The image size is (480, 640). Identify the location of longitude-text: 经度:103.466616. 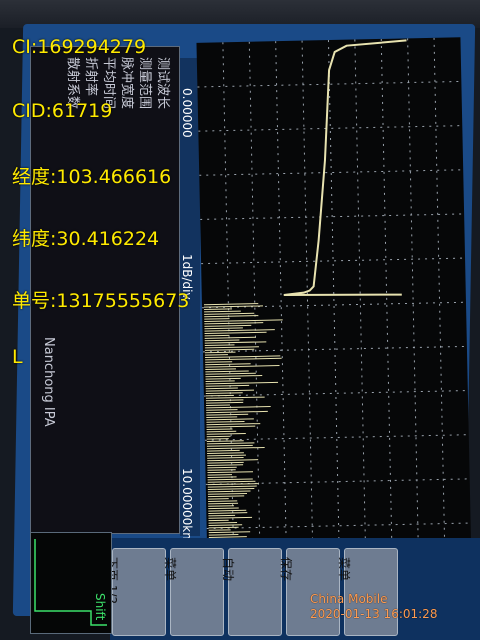
(92, 177).